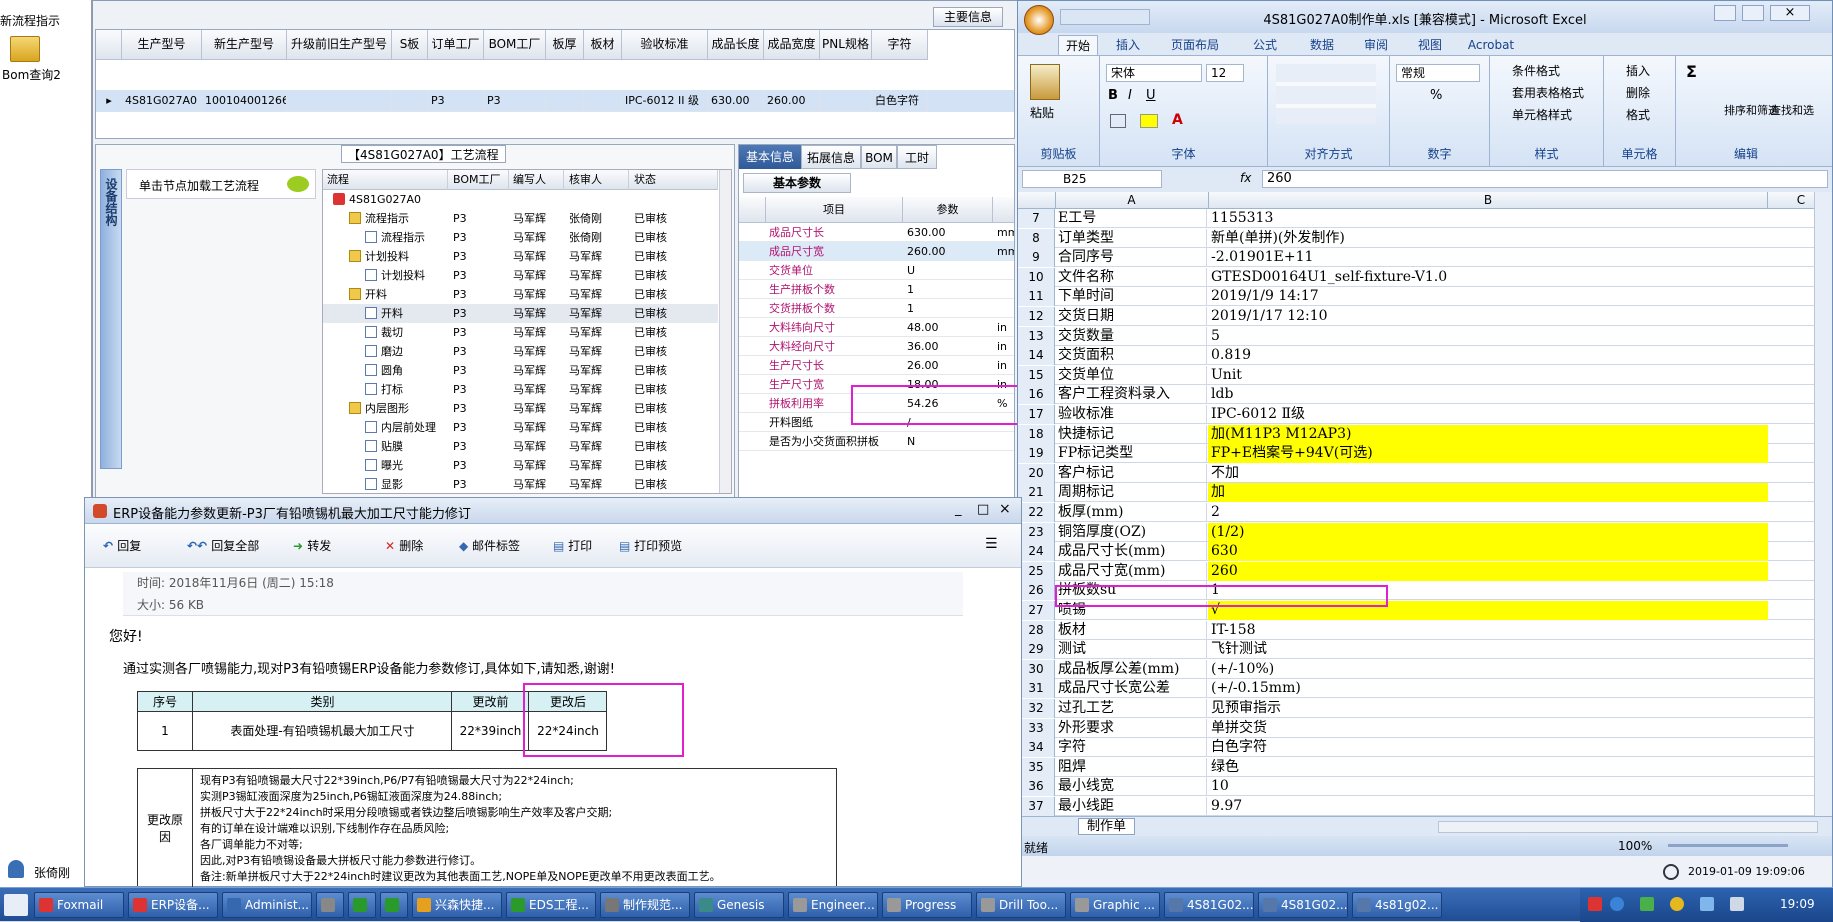 The image size is (1833, 922). I want to click on tree-row: 内层图形 P3 马军辉 马军辉 已审核, so click(520, 408).